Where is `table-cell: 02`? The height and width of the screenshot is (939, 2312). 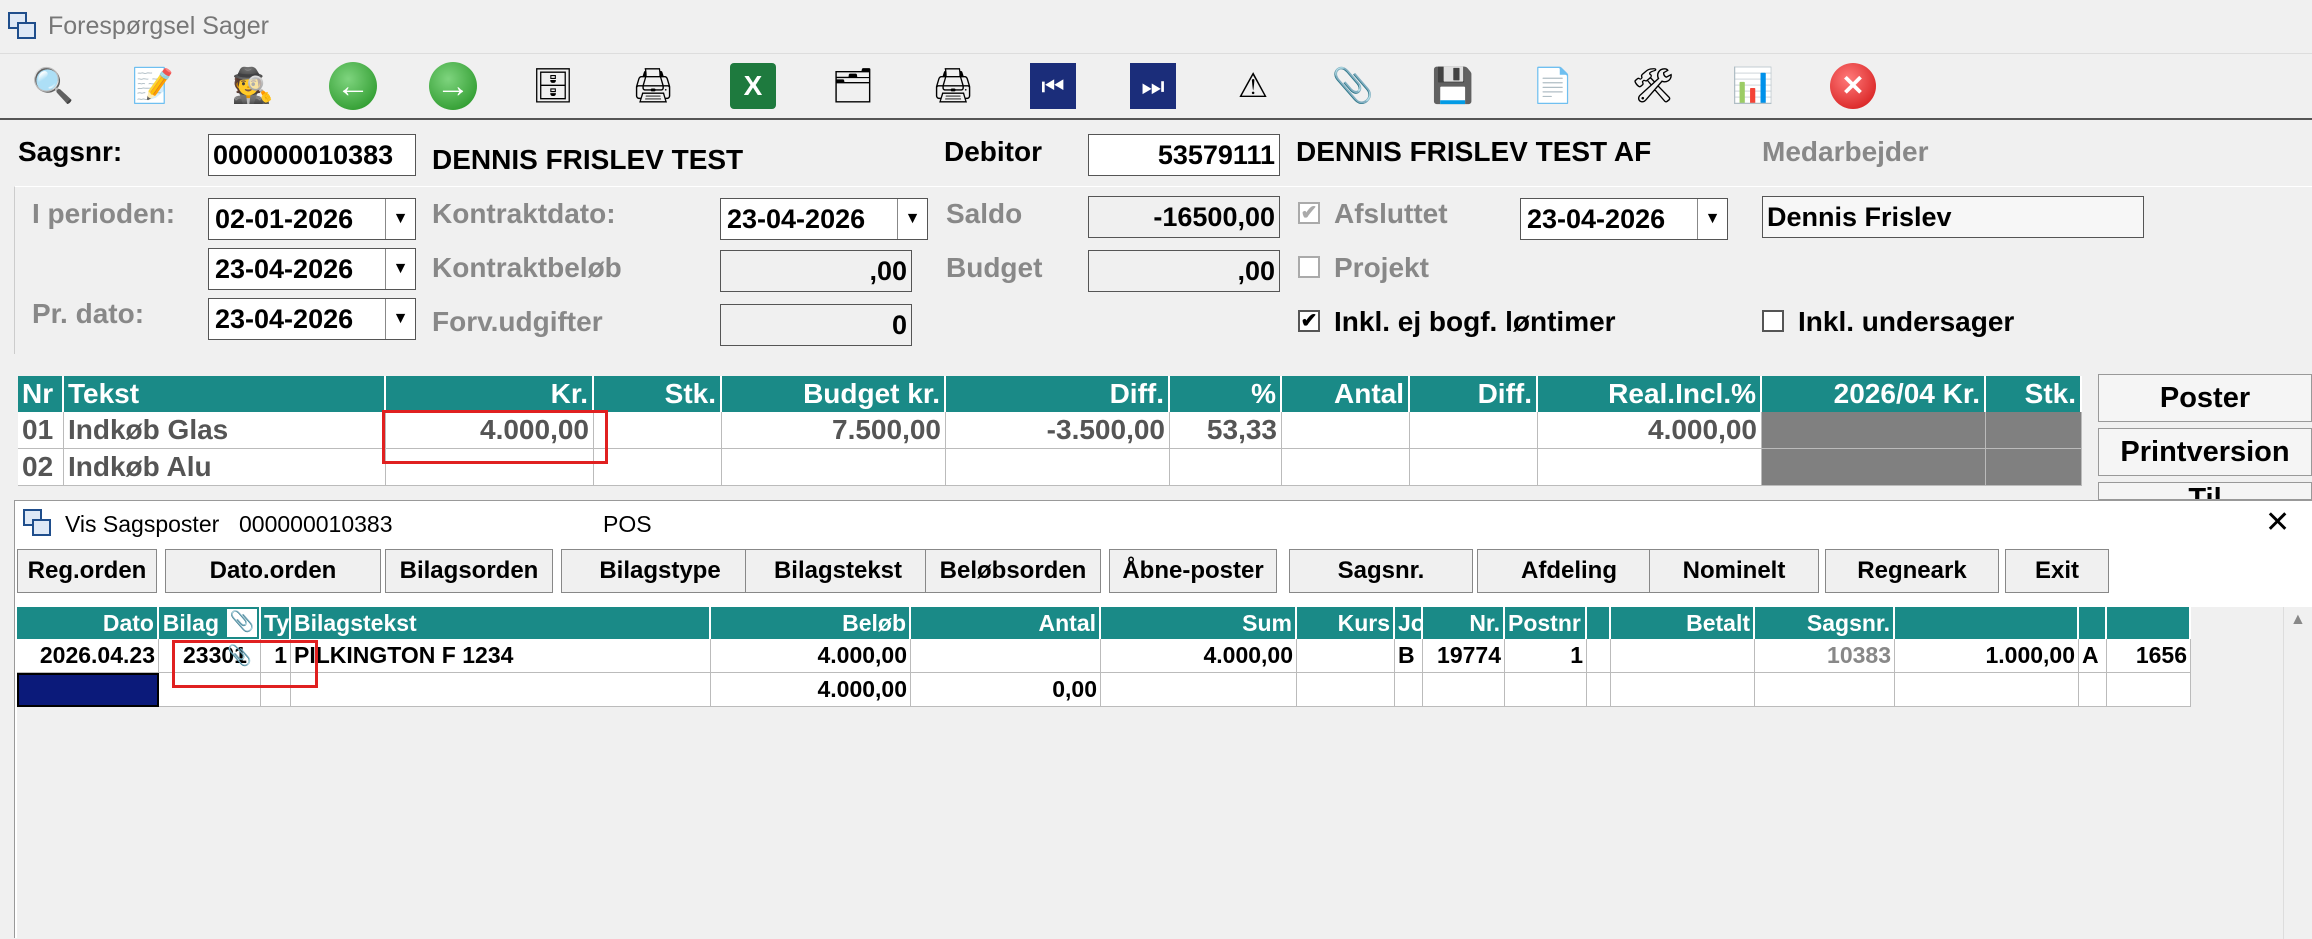
table-cell: 02 is located at coordinates (41, 467).